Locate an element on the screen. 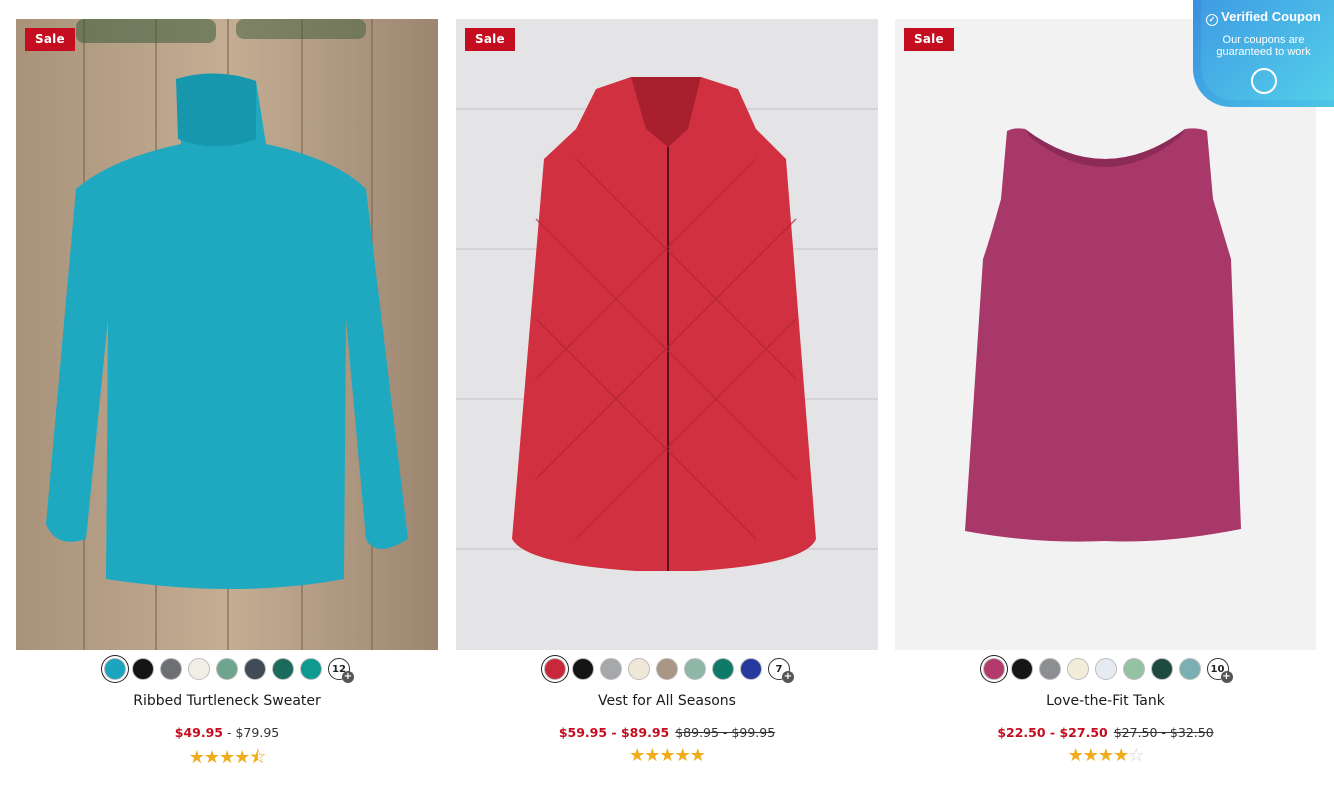 This screenshot has height=788, width=1334. more-colors-button: 12 + is located at coordinates (341, 670).